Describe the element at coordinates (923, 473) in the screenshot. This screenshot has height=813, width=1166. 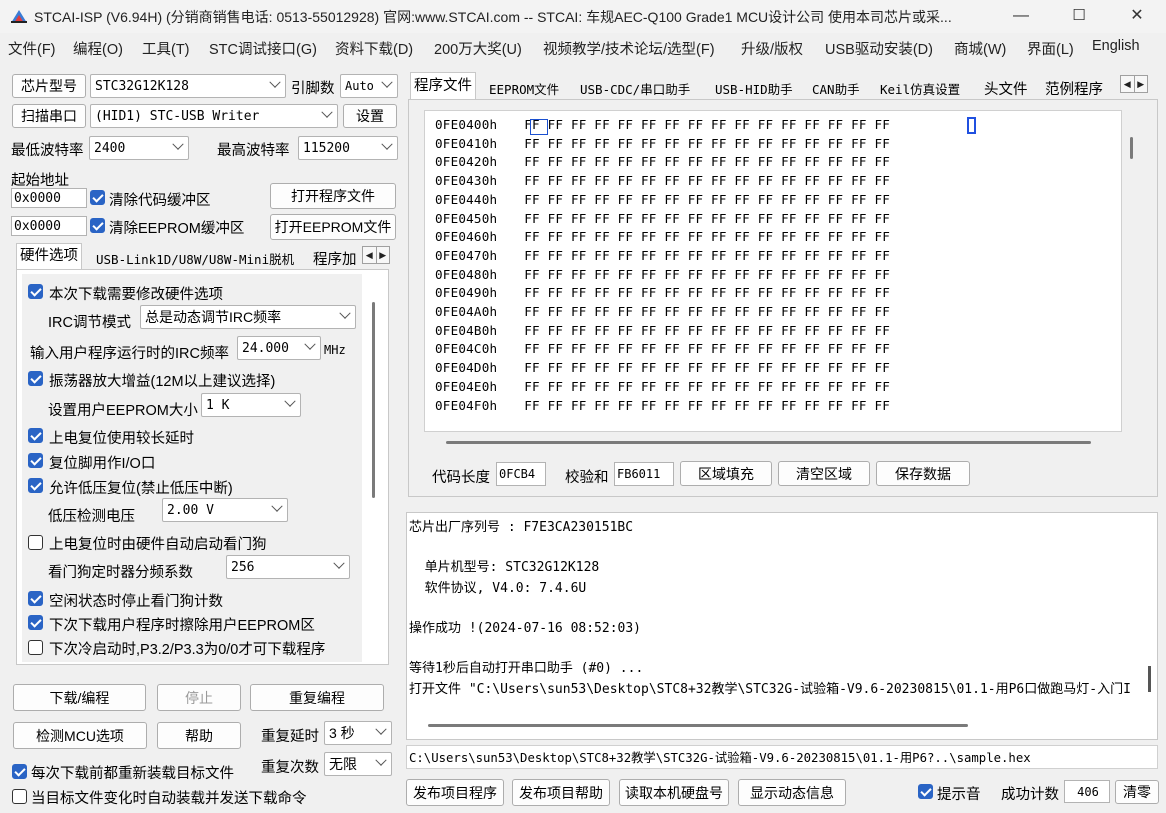
I see `save-data-button: 保存数据` at that location.